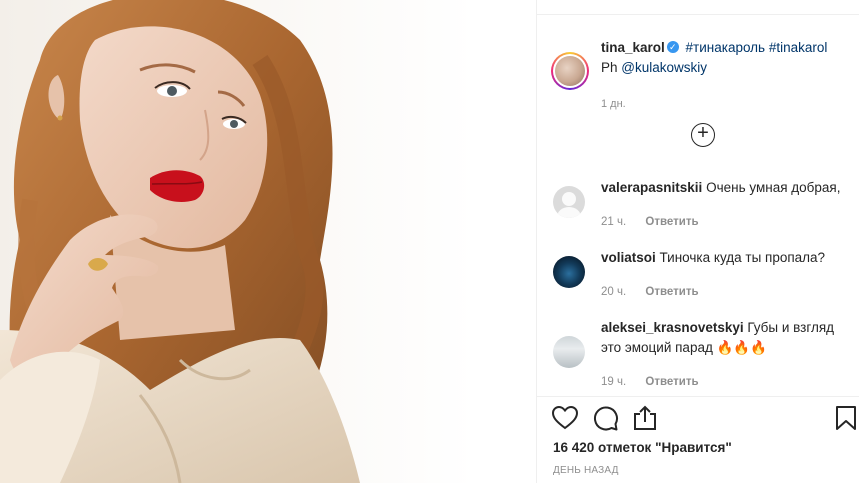 This screenshot has width=859, height=483. I want to click on verified-badge-icon: ✓, so click(672, 47).